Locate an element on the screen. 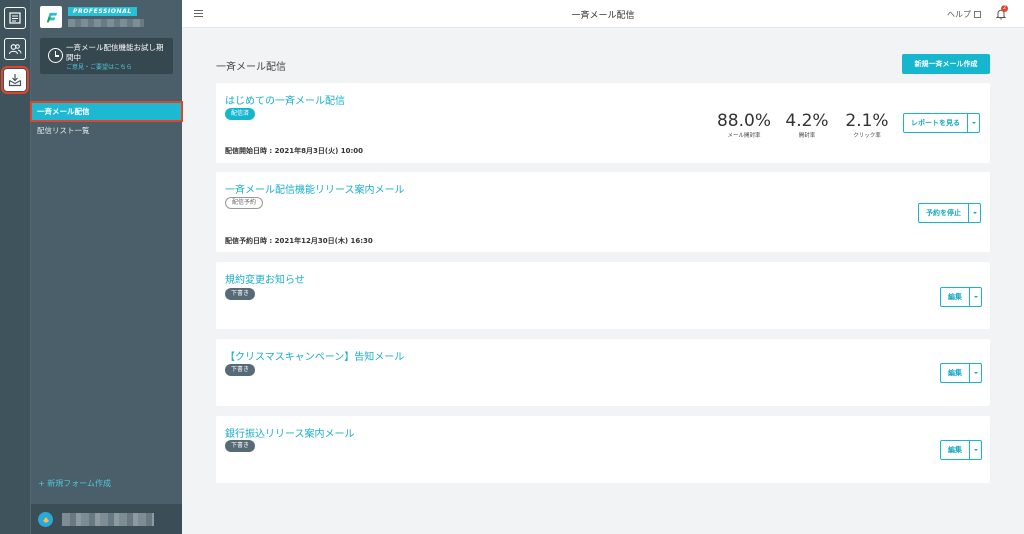 The width and height of the screenshot is (1024, 534). form-list-icon is located at coordinates (15, 18).